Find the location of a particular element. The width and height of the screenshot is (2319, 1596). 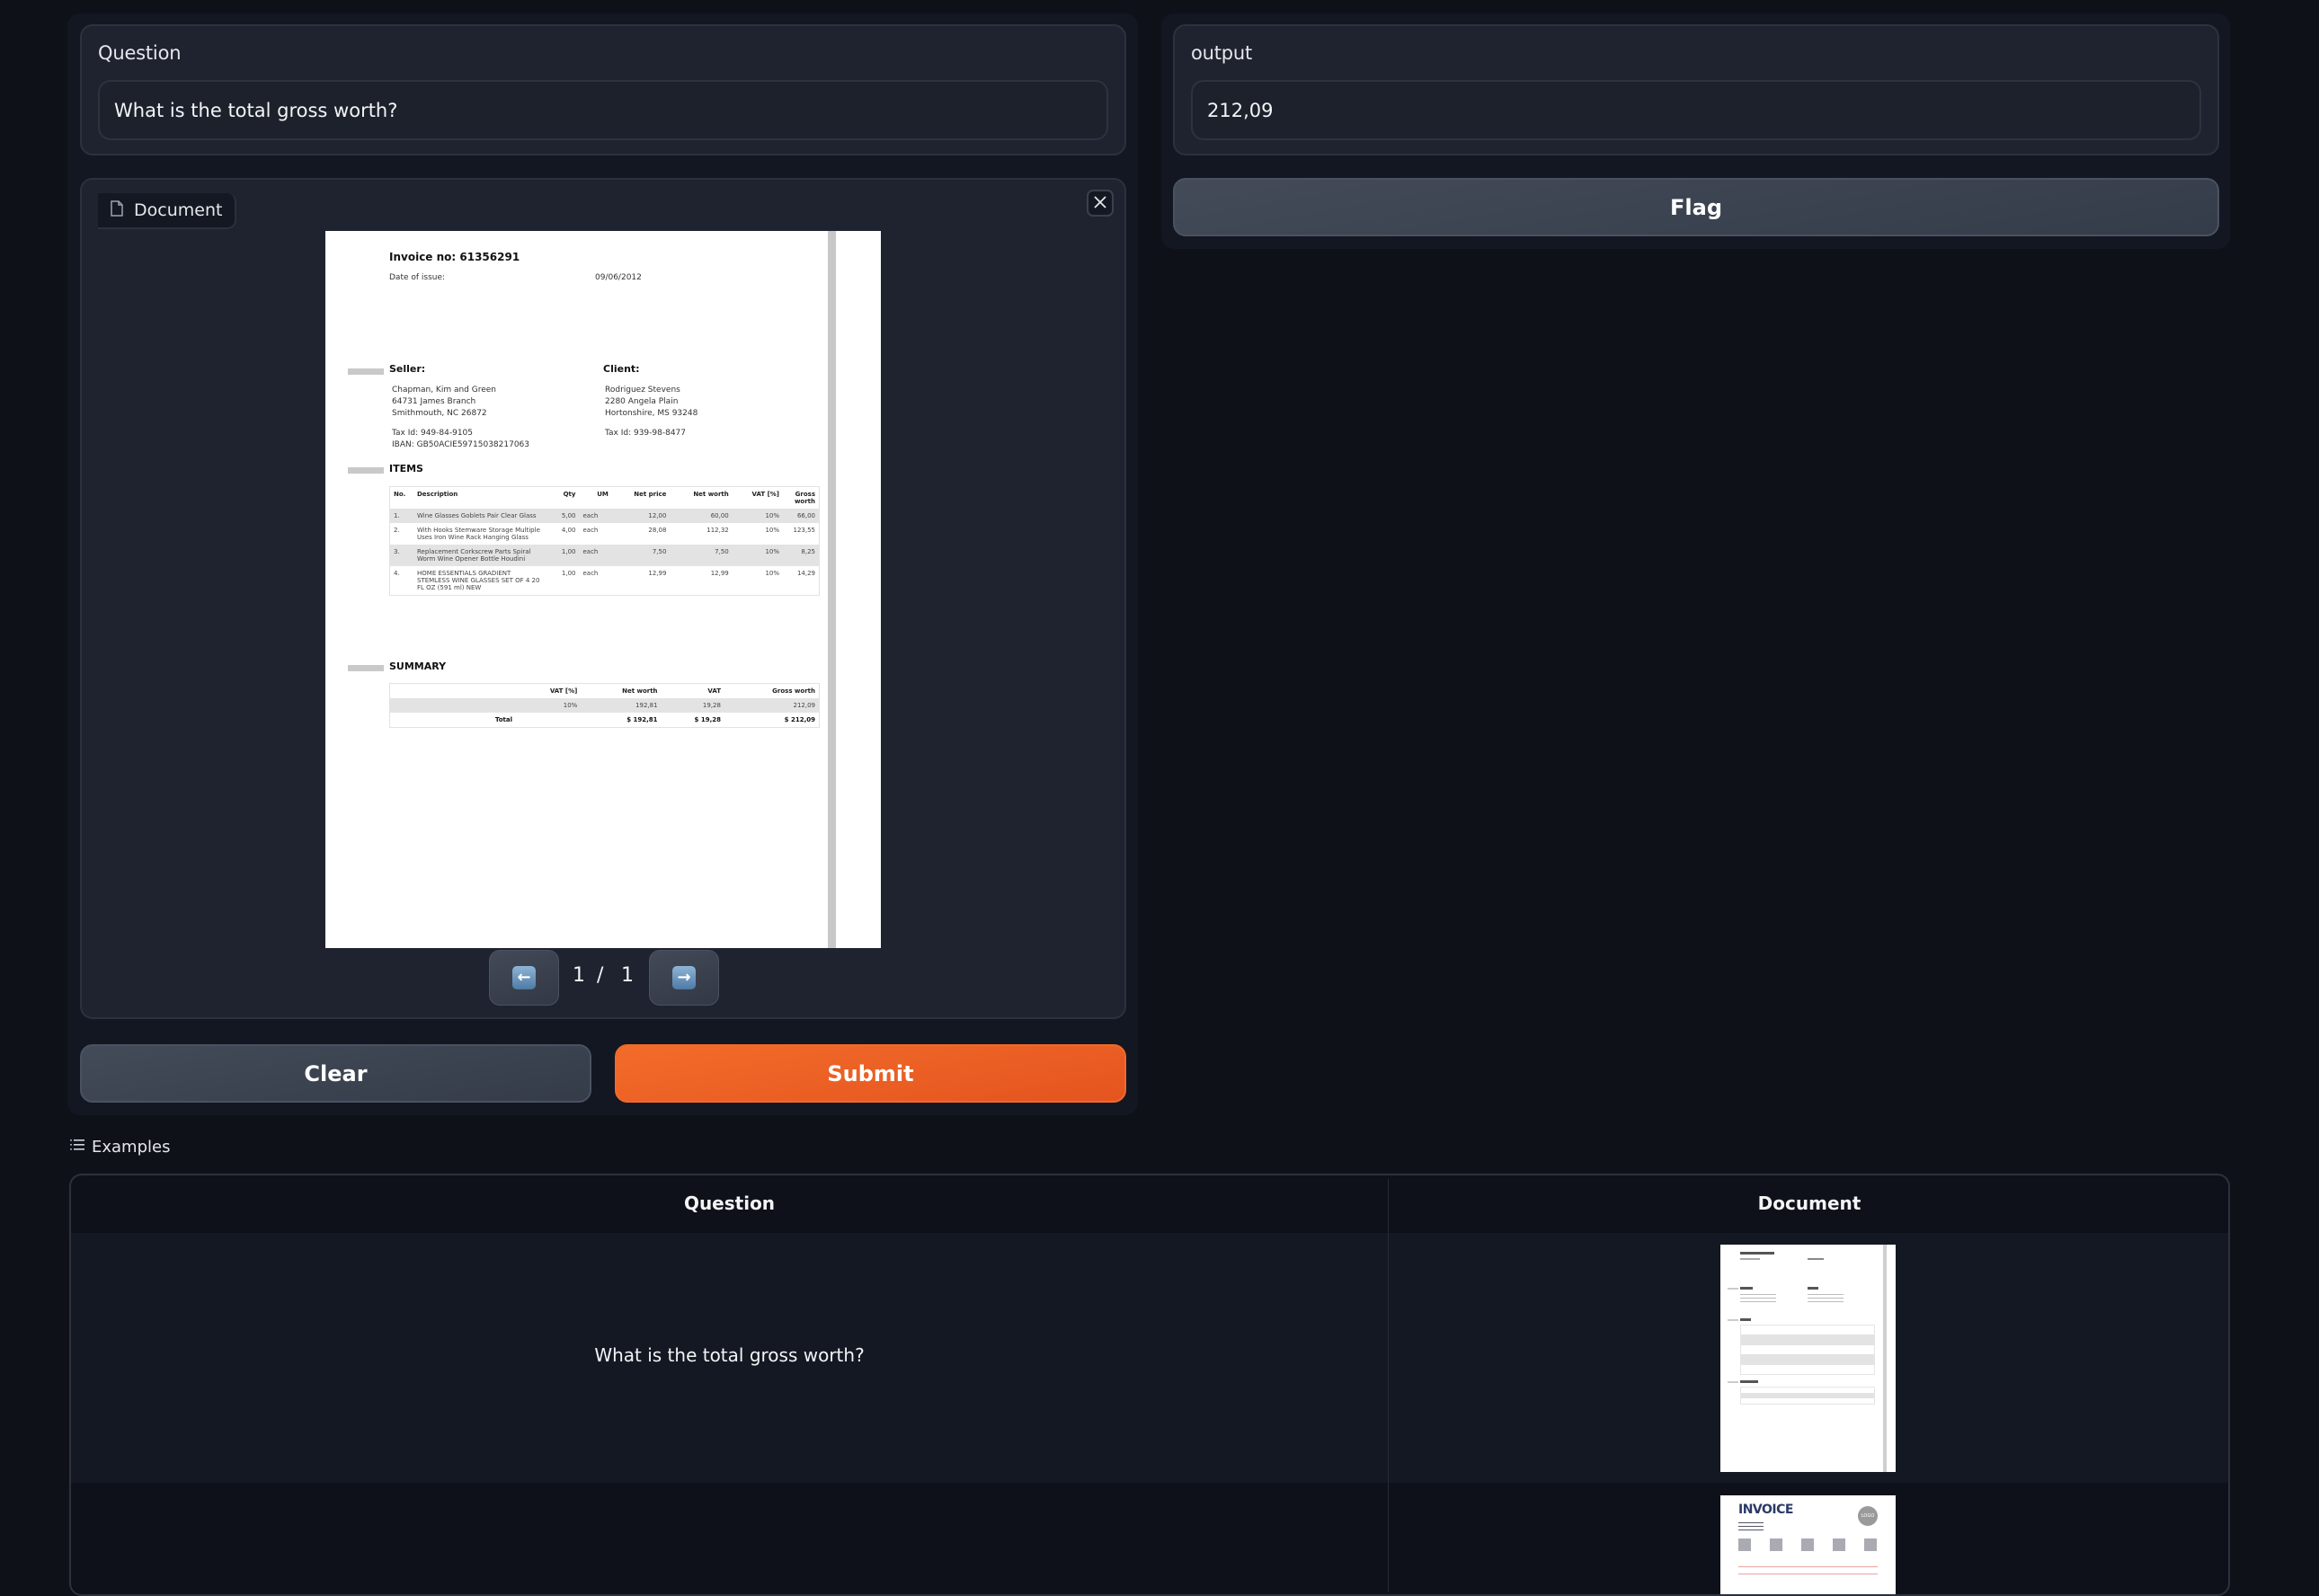

client-heading: Client: is located at coordinates (621, 369).